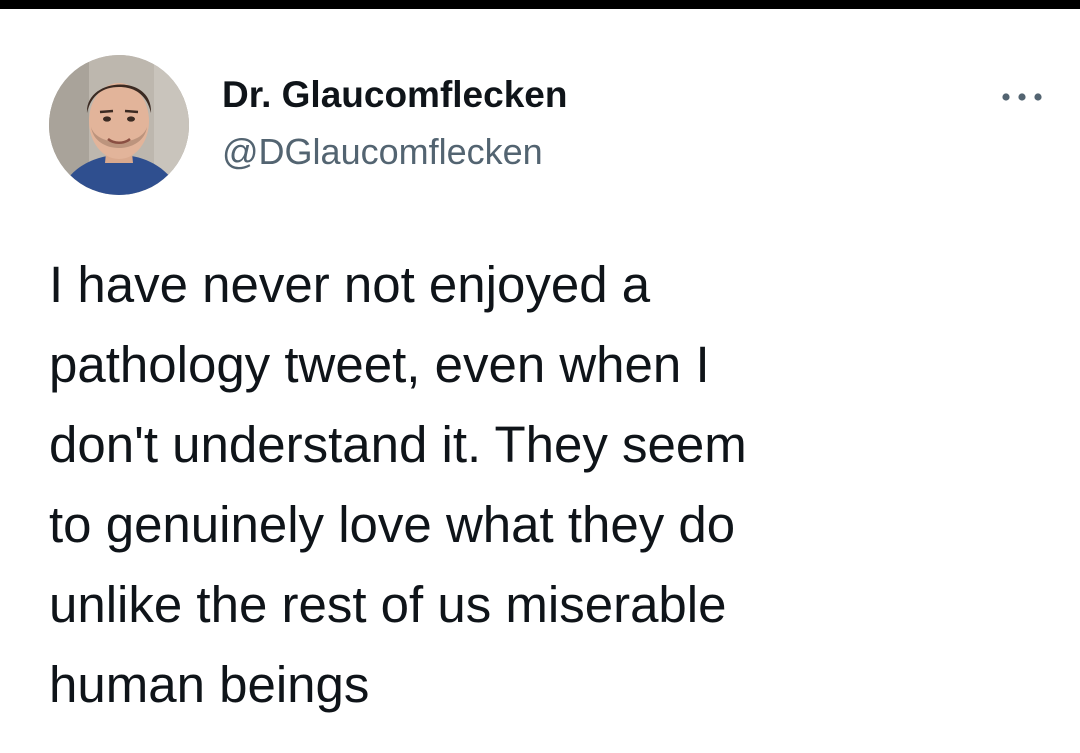 This screenshot has height=753, width=1080. Describe the element at coordinates (382, 152) in the screenshot. I see `author-handle: @DGlaucomflecken` at that location.